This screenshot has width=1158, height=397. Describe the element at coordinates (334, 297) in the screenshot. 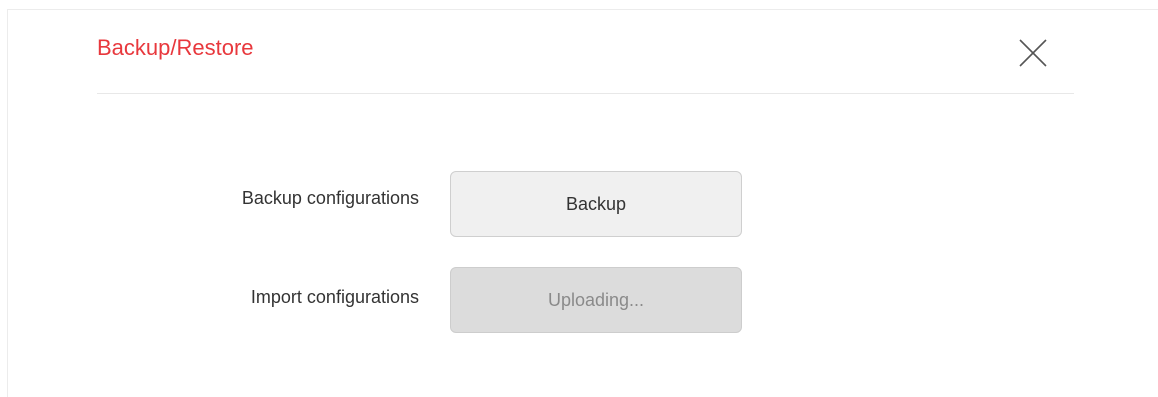

I see `import-configurations-label: Import configurations` at that location.